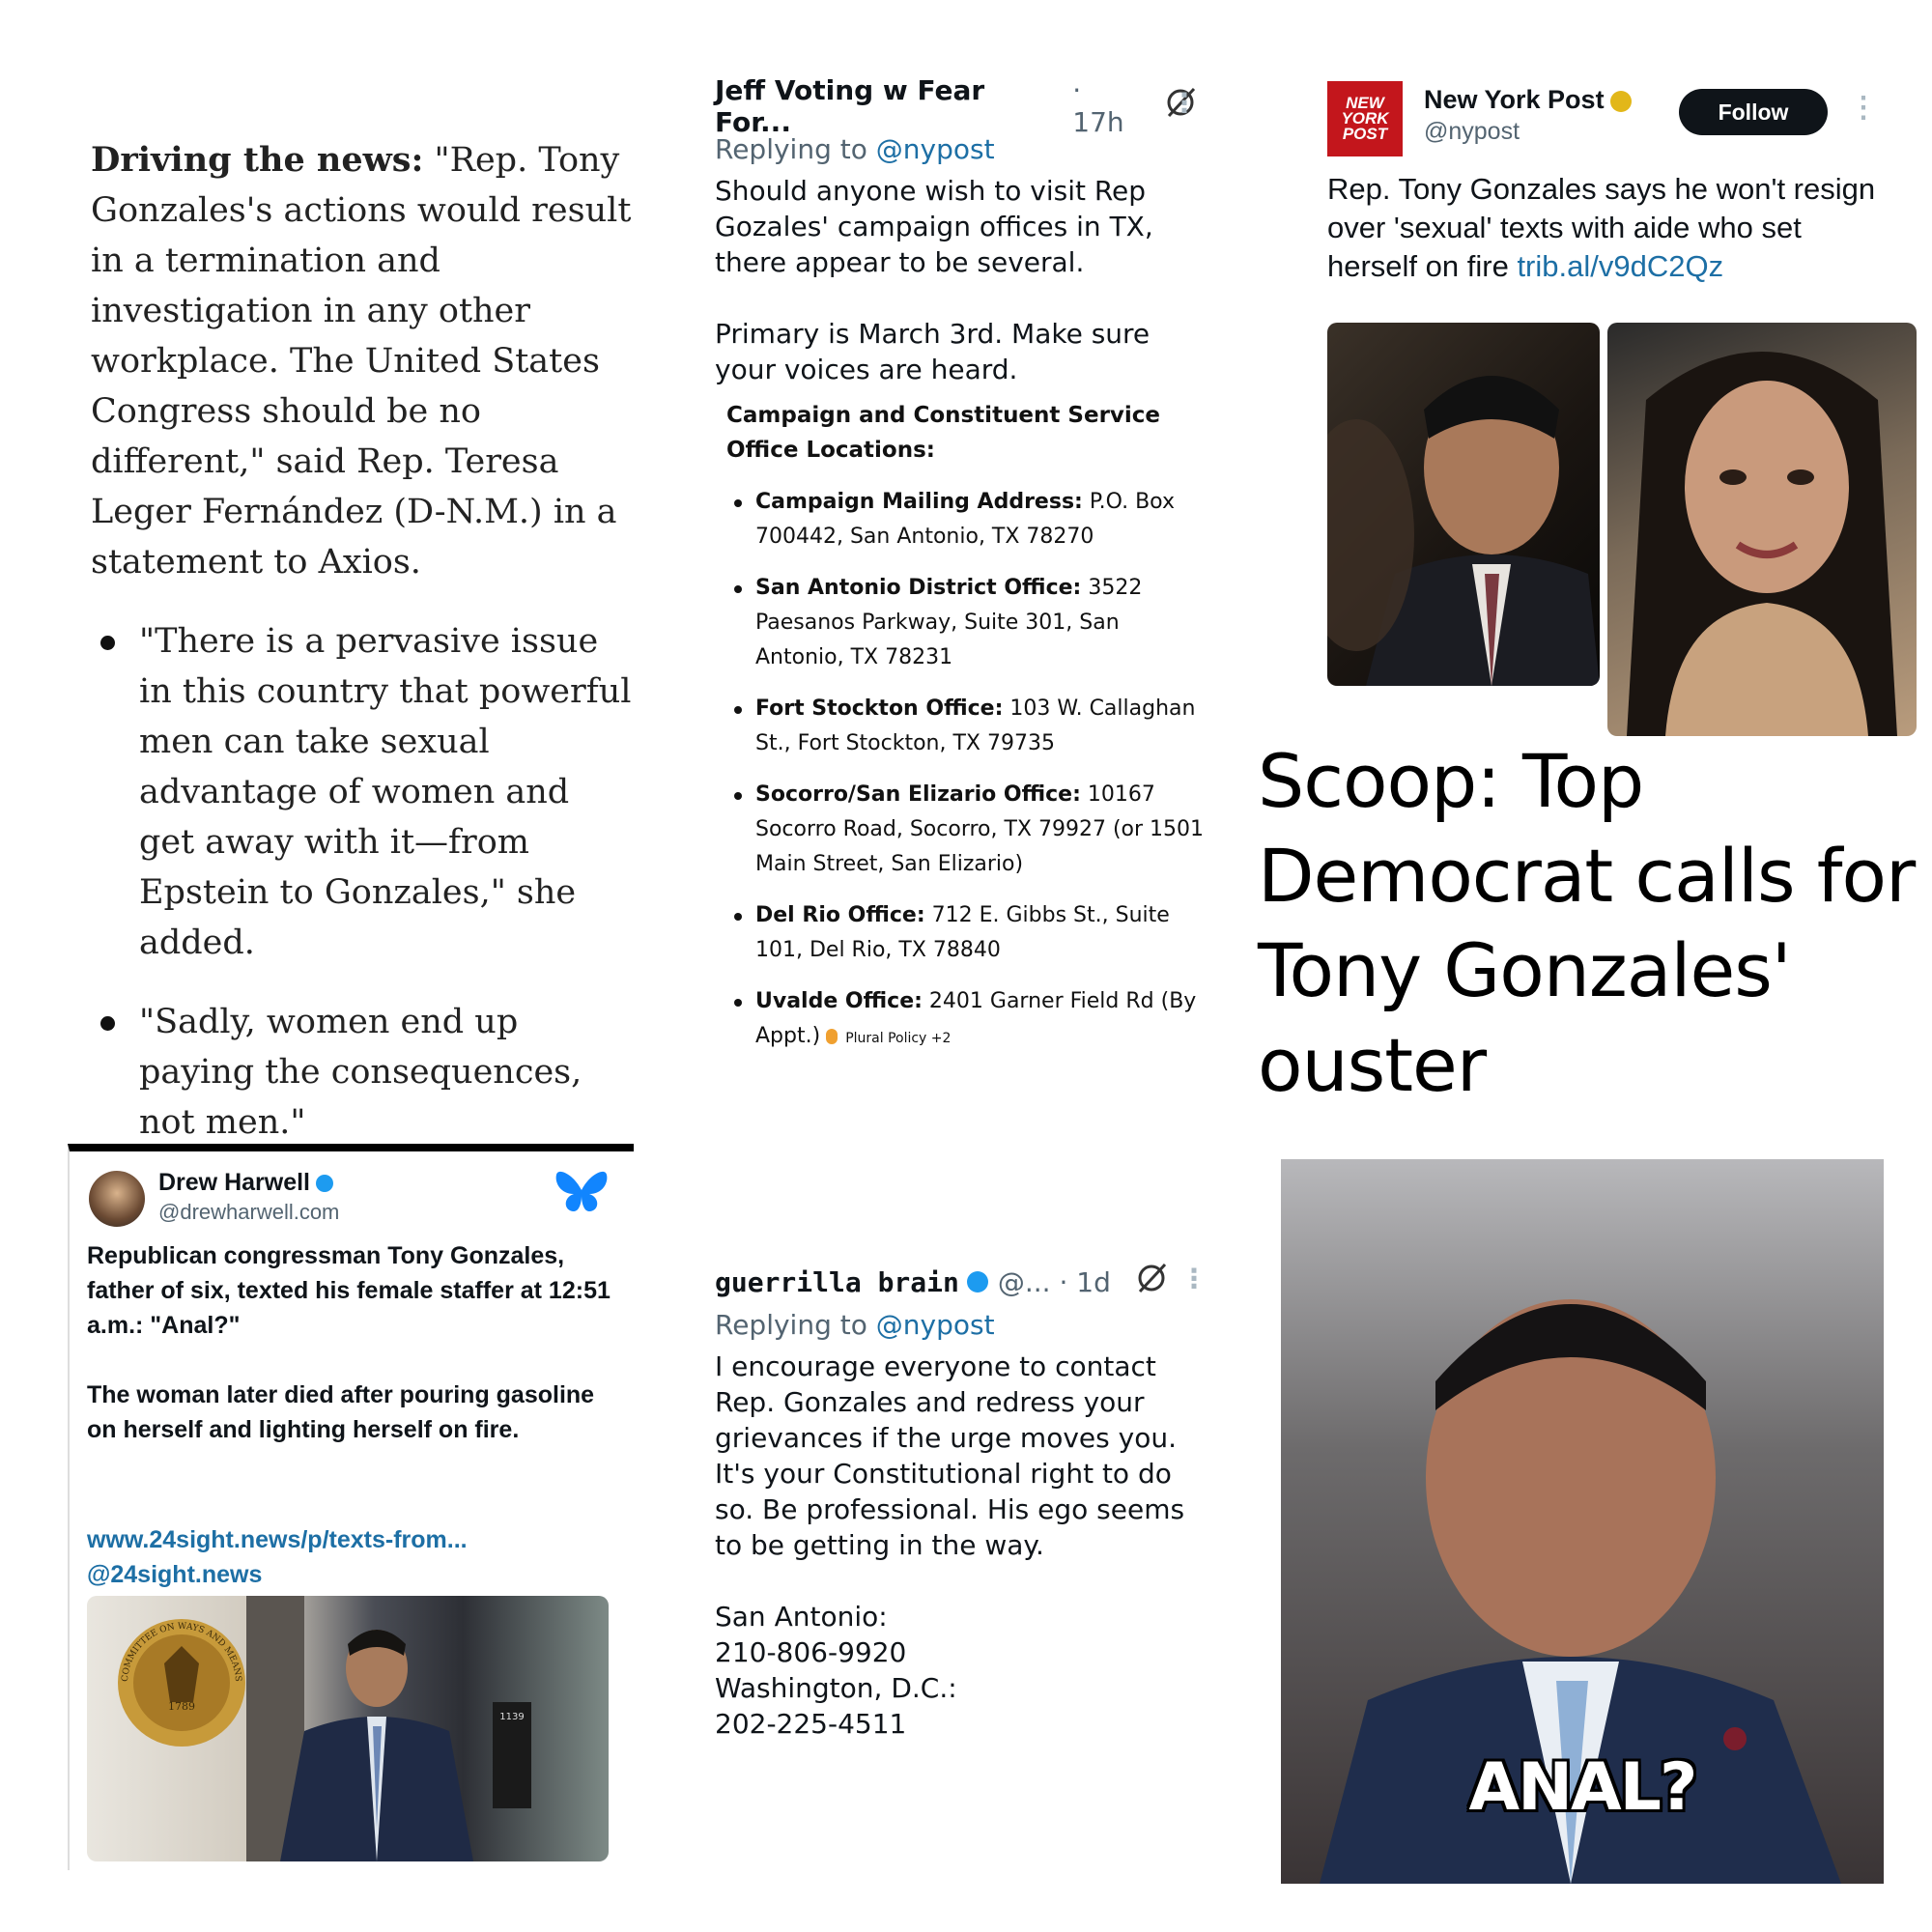  I want to click on tweet-author-name: New York Post, so click(1528, 100).